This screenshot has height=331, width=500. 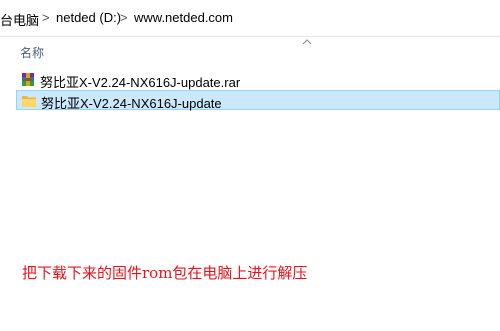 I want to click on file-row-folder: 努比亚X-V2.24-NX616J-update, so click(x=258, y=100).